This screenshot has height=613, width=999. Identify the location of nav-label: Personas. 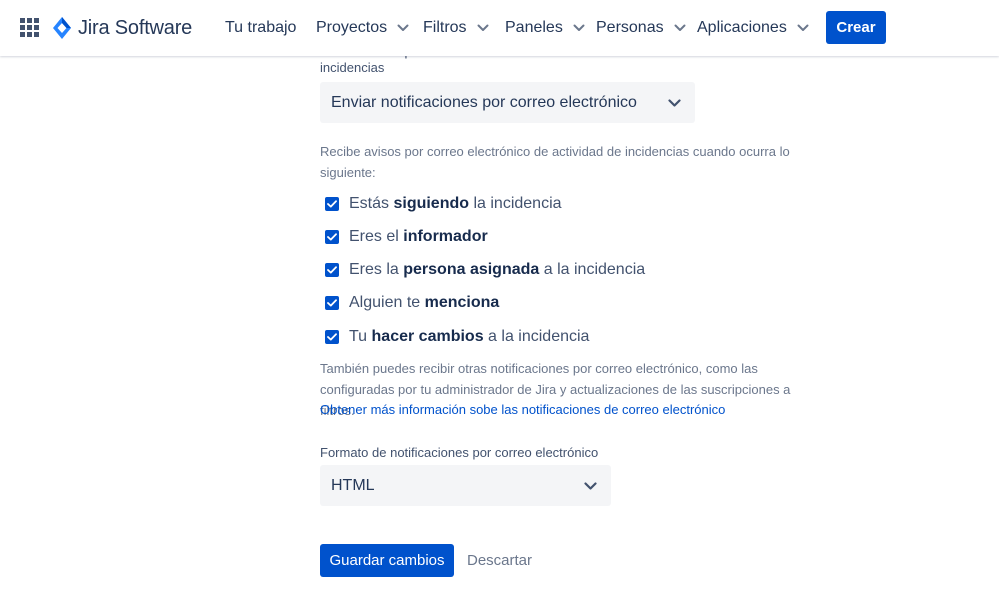
(630, 27).